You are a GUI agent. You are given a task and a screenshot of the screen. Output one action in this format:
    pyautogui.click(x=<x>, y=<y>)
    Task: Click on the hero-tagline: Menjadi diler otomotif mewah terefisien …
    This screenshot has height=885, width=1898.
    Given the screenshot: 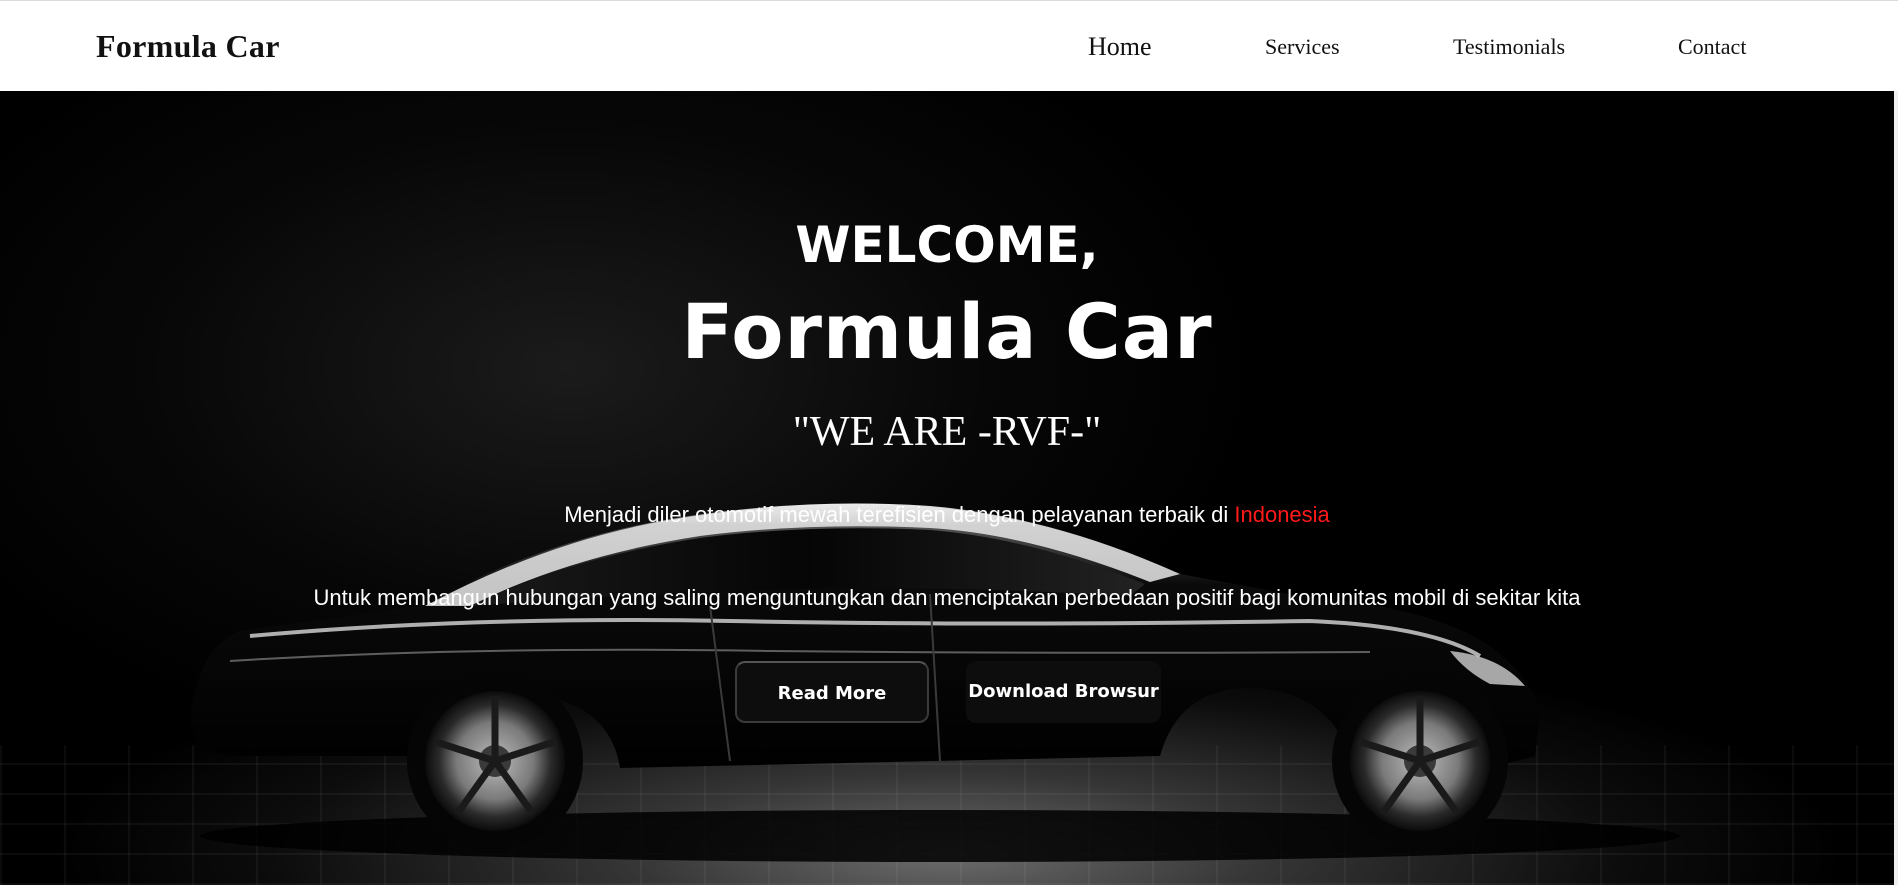 What is the action you would take?
    pyautogui.click(x=947, y=515)
    